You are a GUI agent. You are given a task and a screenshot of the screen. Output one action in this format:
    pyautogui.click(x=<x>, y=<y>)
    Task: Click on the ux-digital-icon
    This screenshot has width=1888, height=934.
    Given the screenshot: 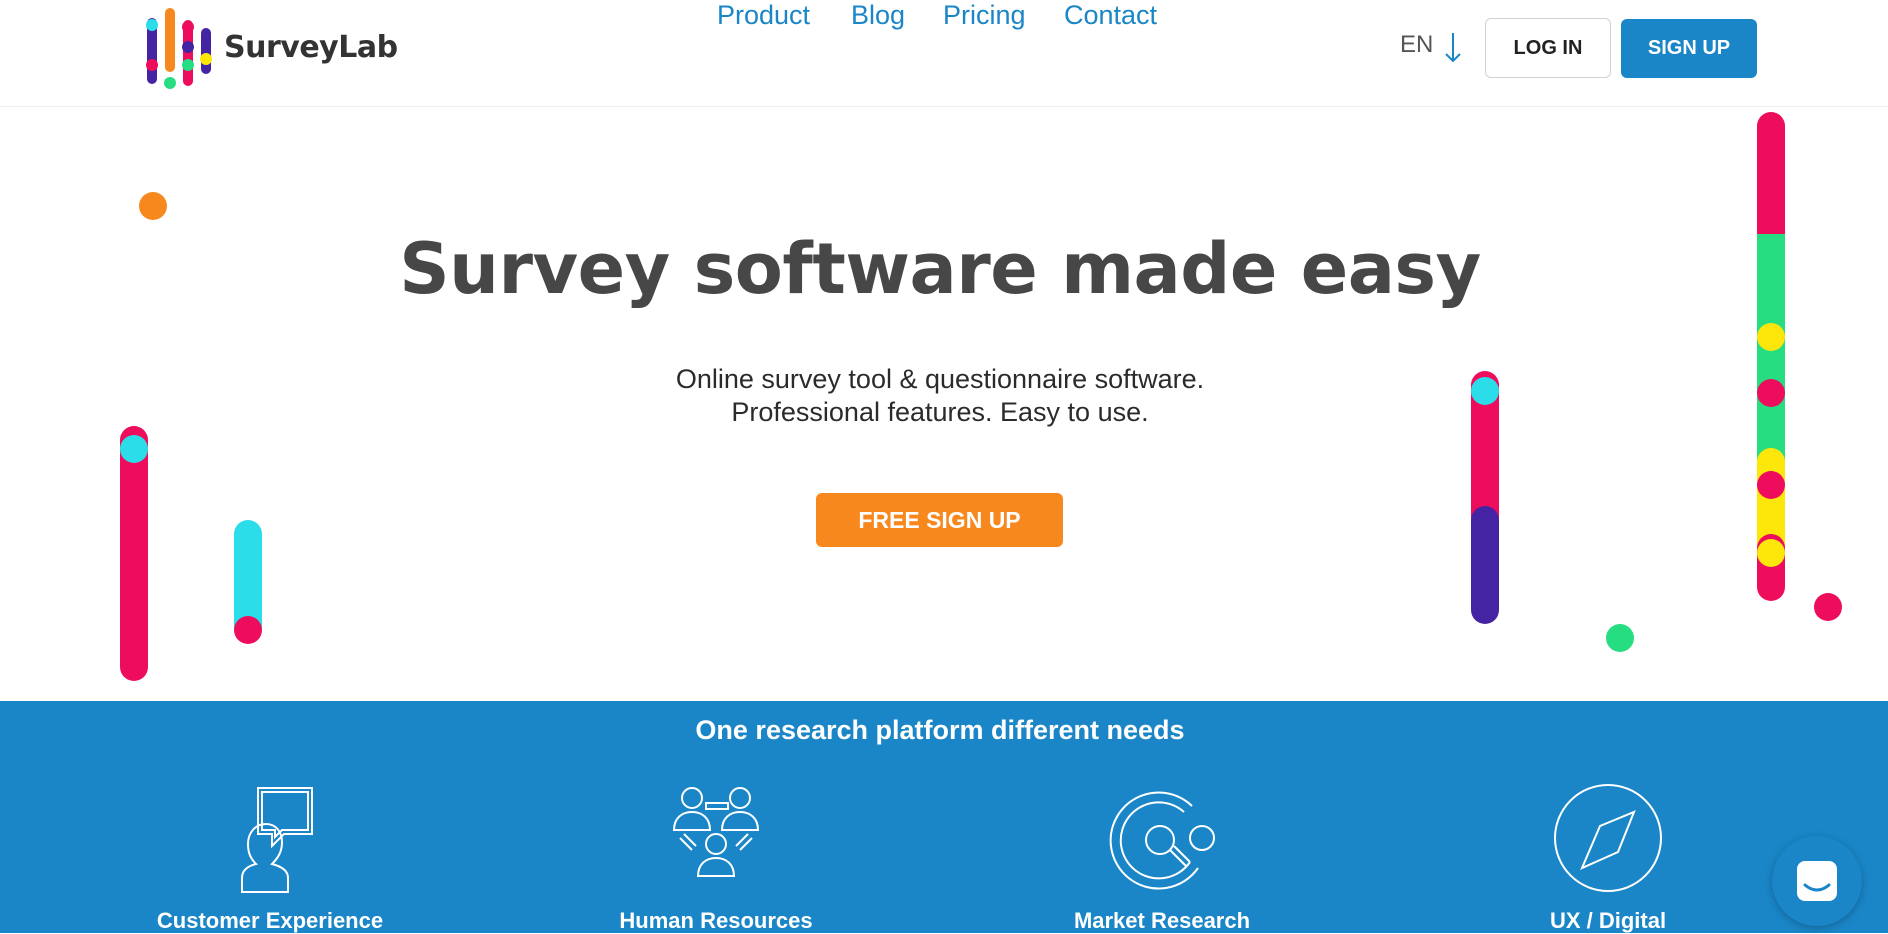 What is the action you would take?
    pyautogui.click(x=1608, y=838)
    